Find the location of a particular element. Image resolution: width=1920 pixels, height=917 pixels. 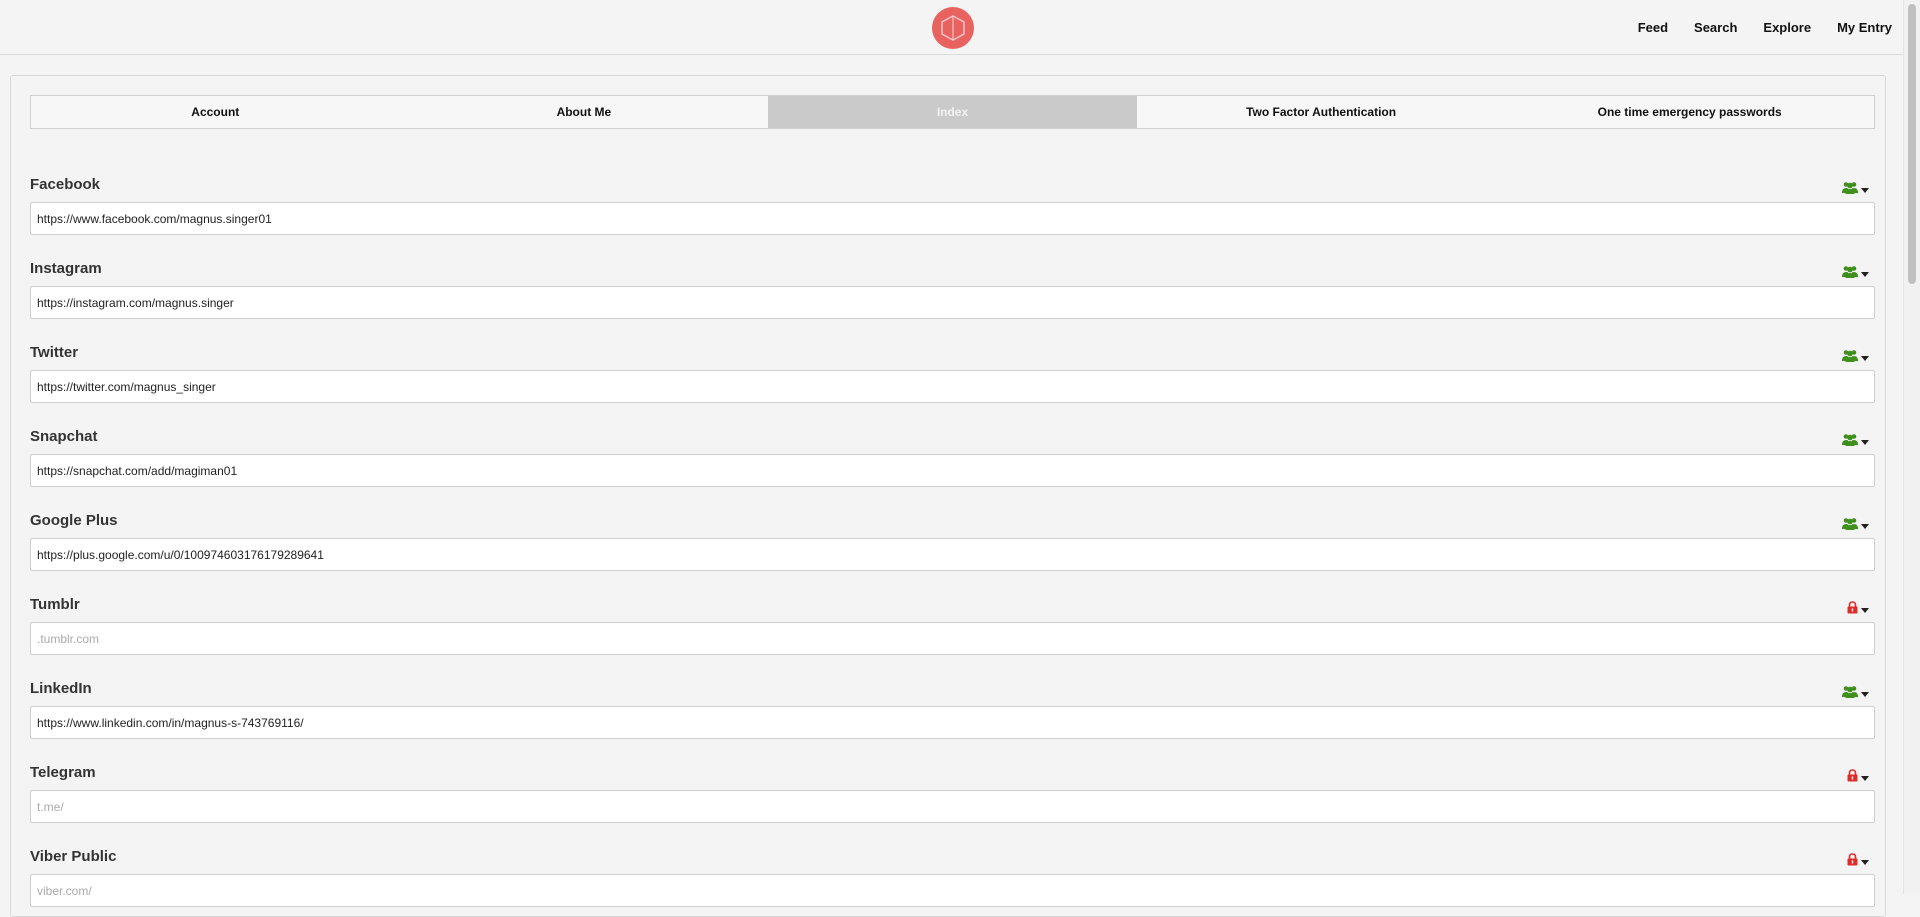

cube-logo-icon is located at coordinates (953, 28).